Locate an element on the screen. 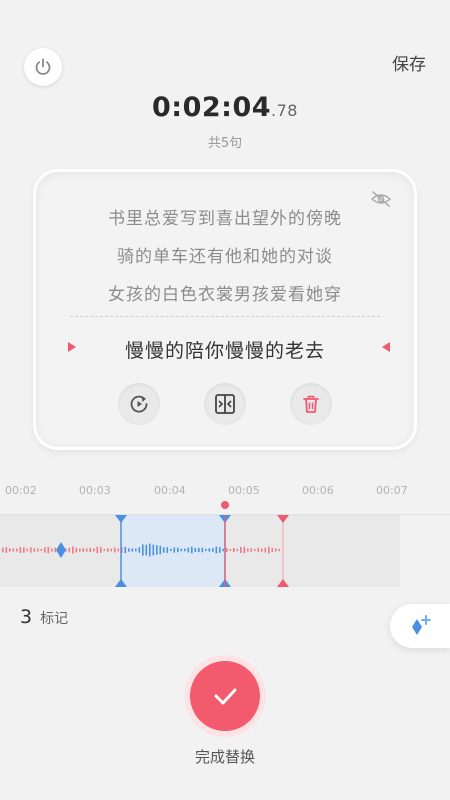 This screenshot has width=450, height=800. tick-label: 00:07 is located at coordinates (392, 490).